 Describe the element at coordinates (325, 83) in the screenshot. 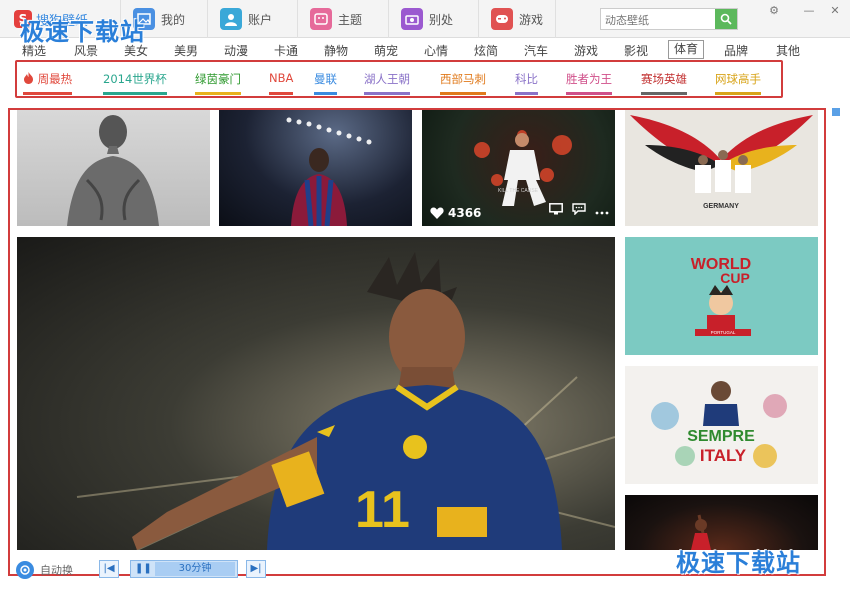

I see `subtag-item: 曼联` at that location.